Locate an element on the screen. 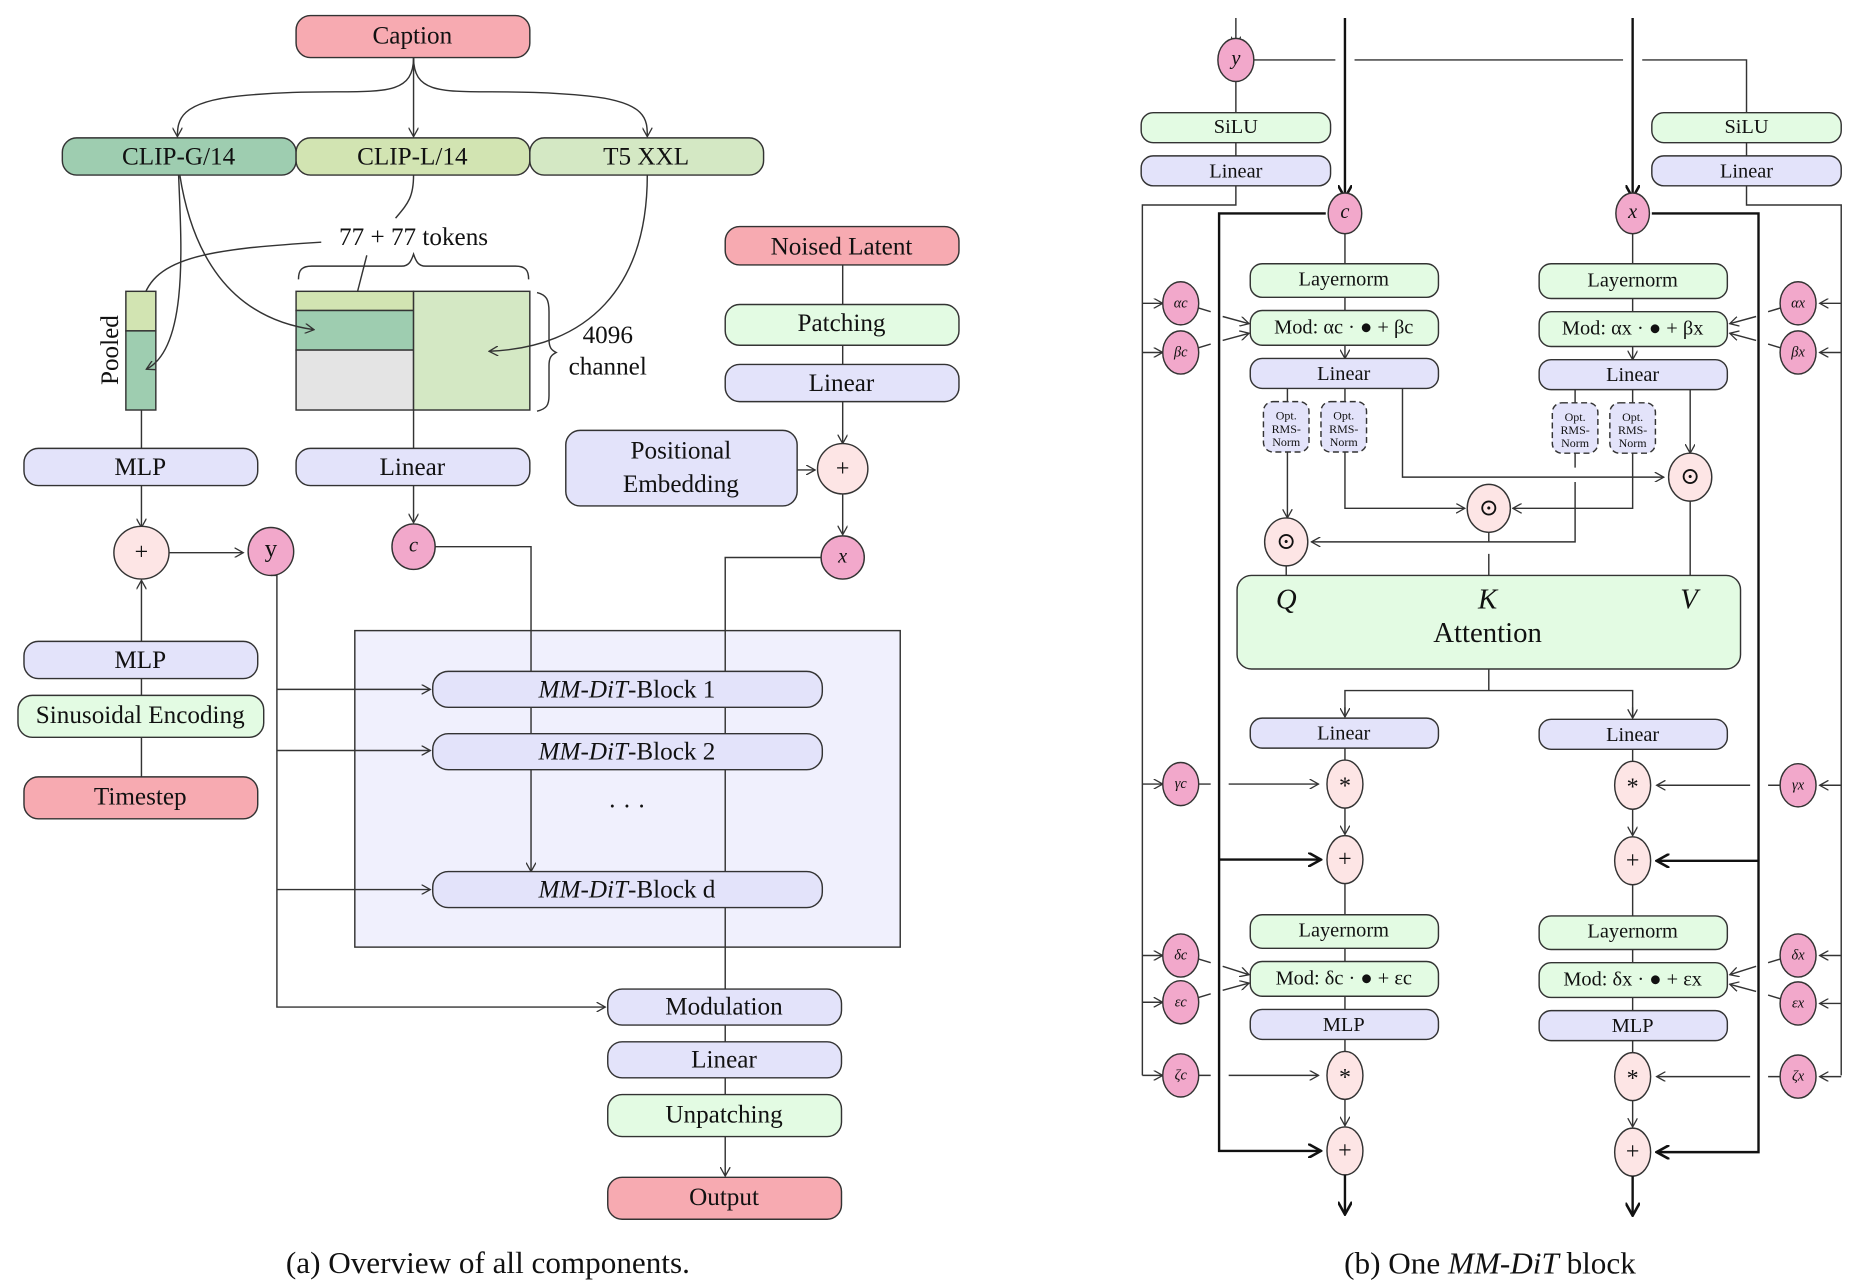 Image resolution: width=1858 pixels, height=1284 pixels. channel-count-label: 4096 is located at coordinates (608, 335).